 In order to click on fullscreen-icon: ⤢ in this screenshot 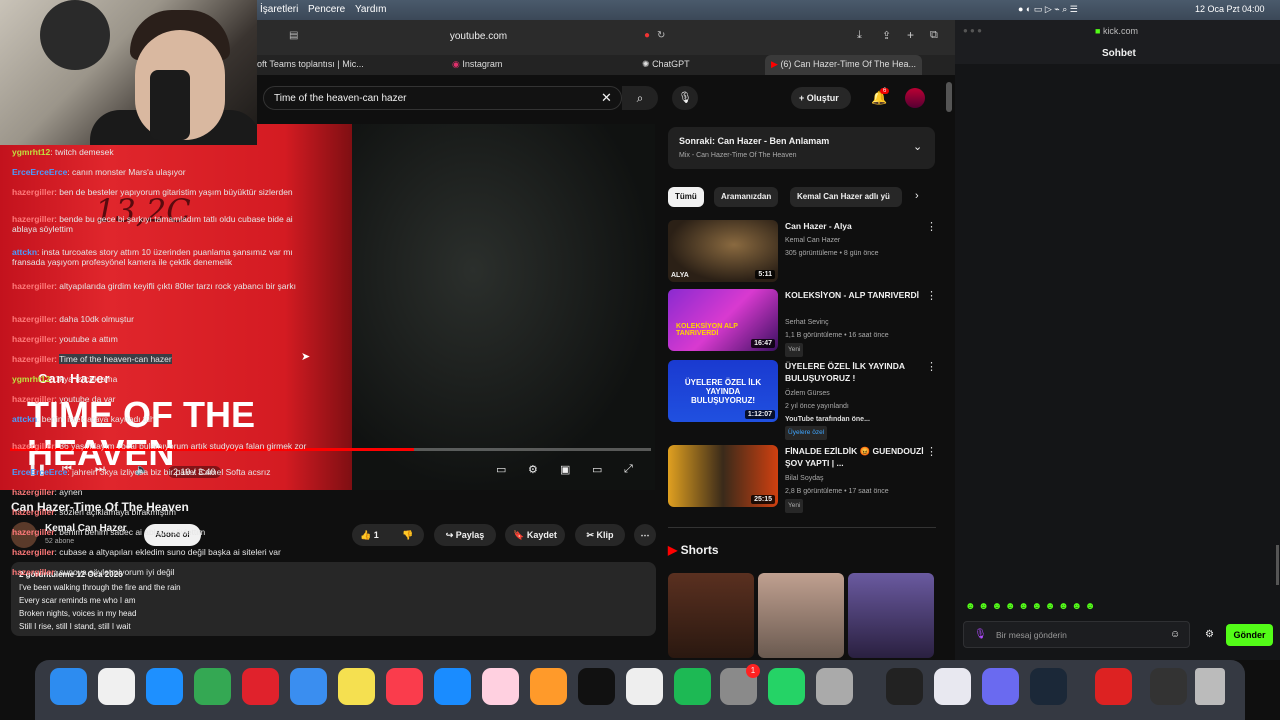, I will do `click(628, 469)`.